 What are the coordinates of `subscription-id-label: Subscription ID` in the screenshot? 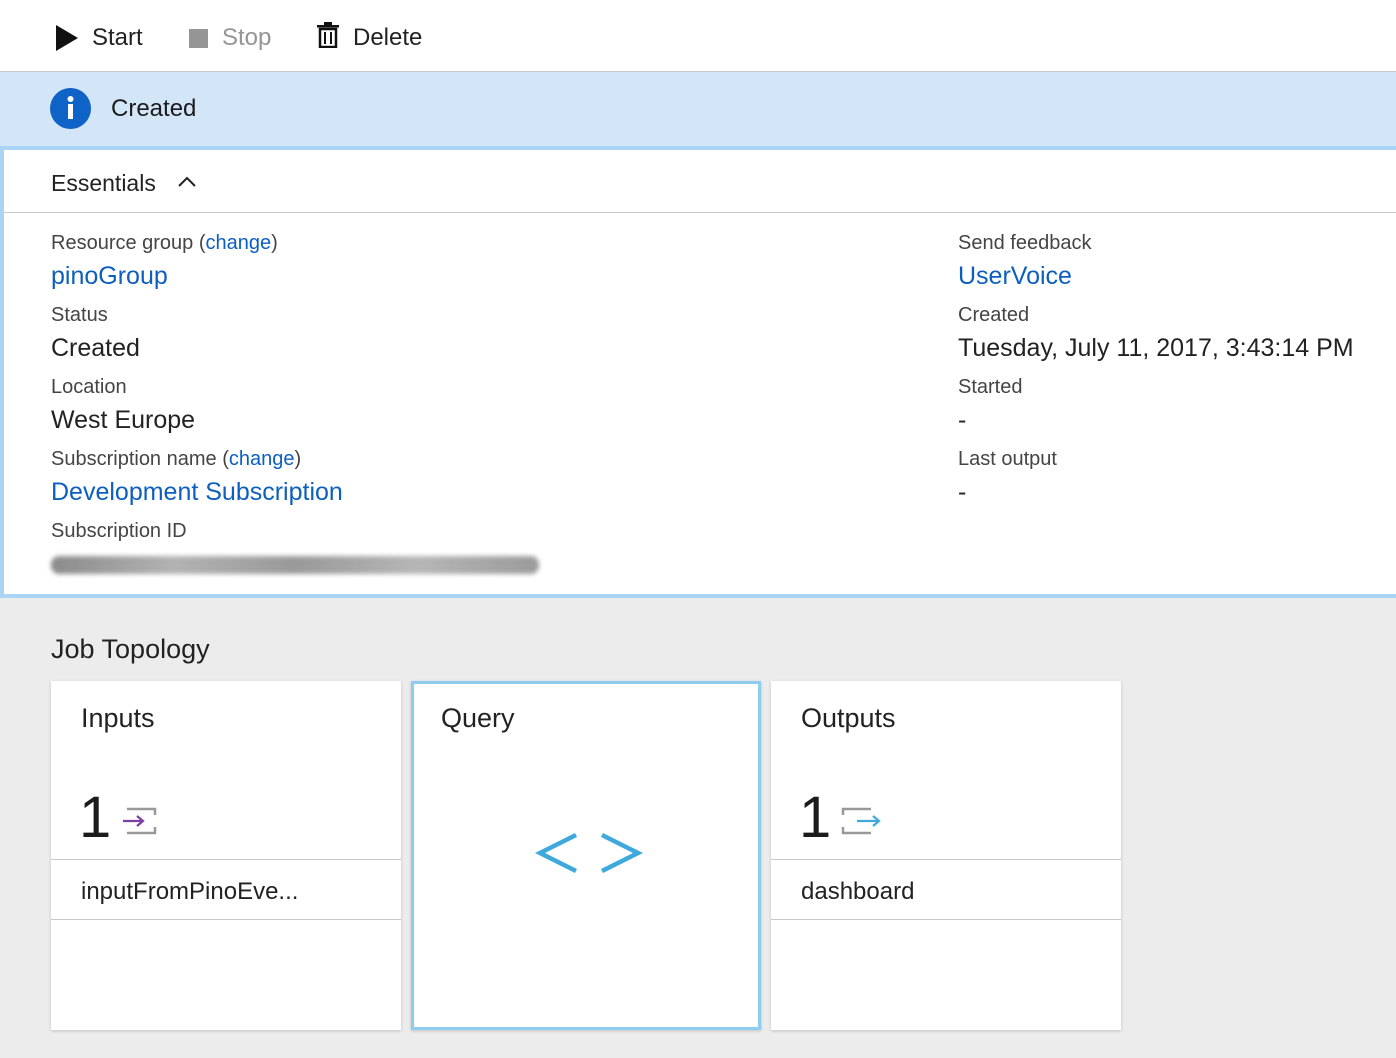 It's located at (119, 531).